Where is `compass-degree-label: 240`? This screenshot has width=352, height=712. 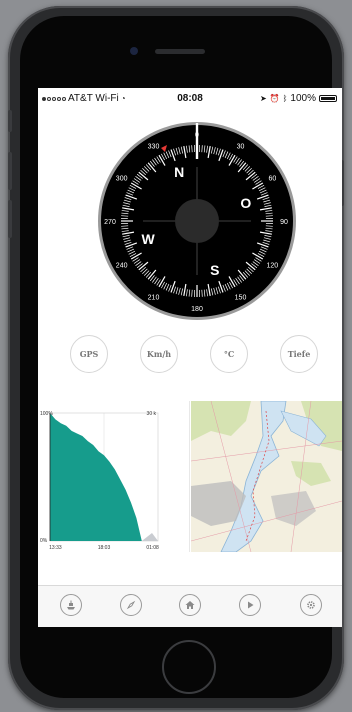 compass-degree-label: 240 is located at coordinates (122, 266).